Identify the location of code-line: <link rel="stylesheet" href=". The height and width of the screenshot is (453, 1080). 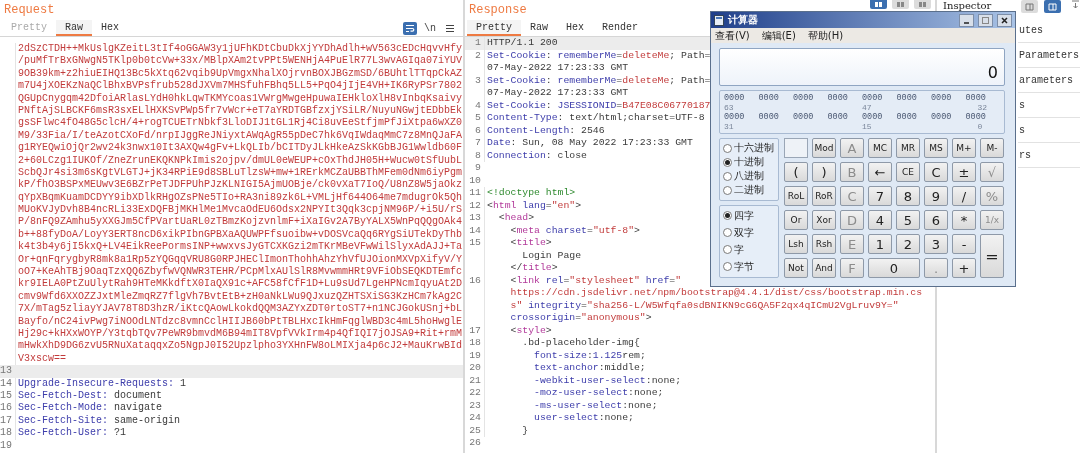
(583, 280).